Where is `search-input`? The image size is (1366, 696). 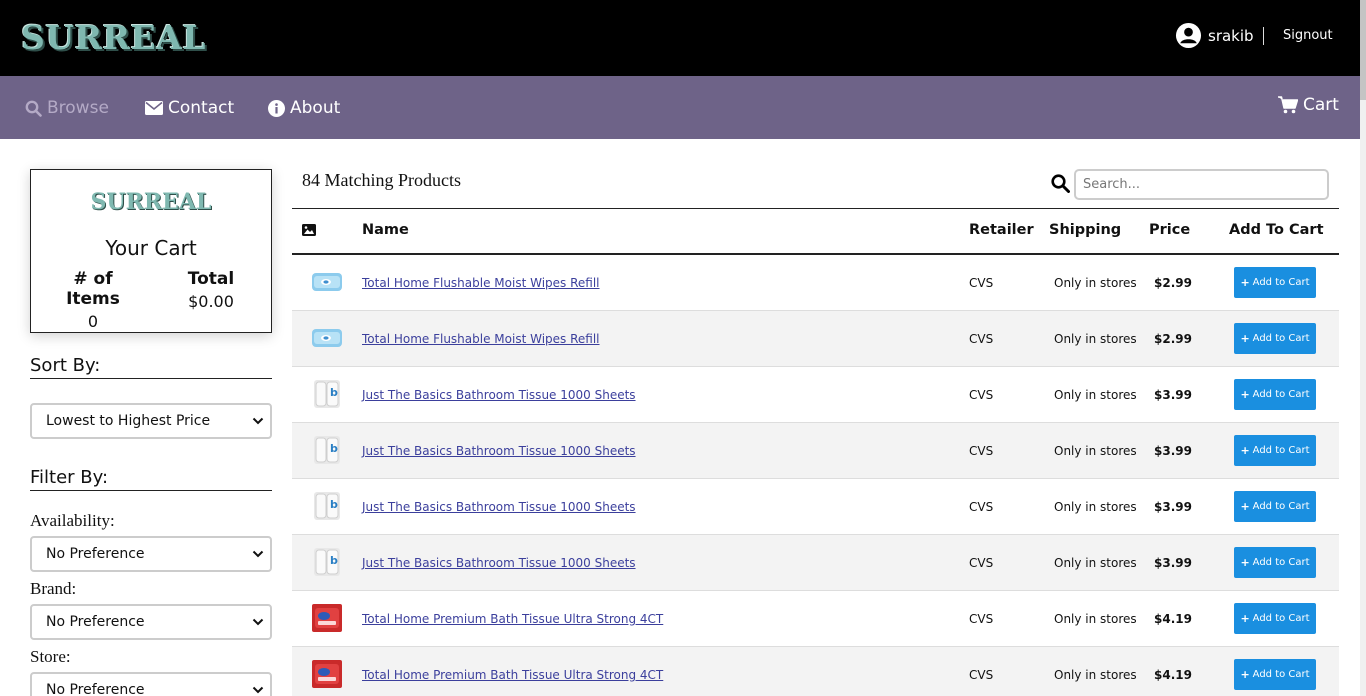 search-input is located at coordinates (1201, 184).